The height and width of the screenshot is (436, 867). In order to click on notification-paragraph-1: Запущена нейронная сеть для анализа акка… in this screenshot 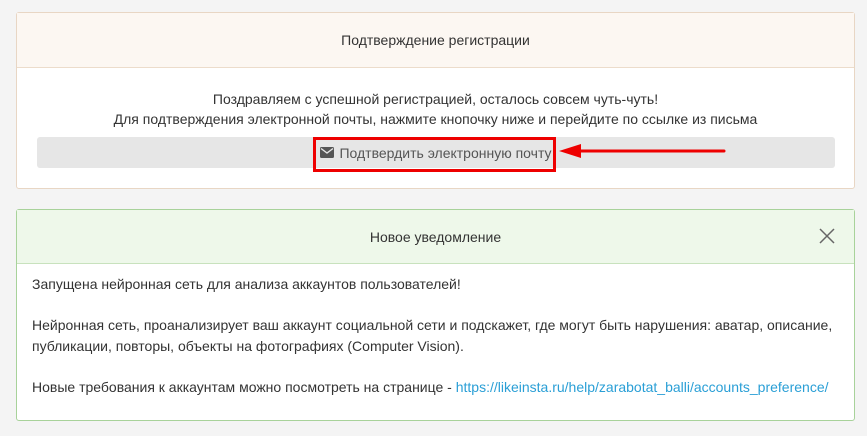, I will do `click(246, 284)`.